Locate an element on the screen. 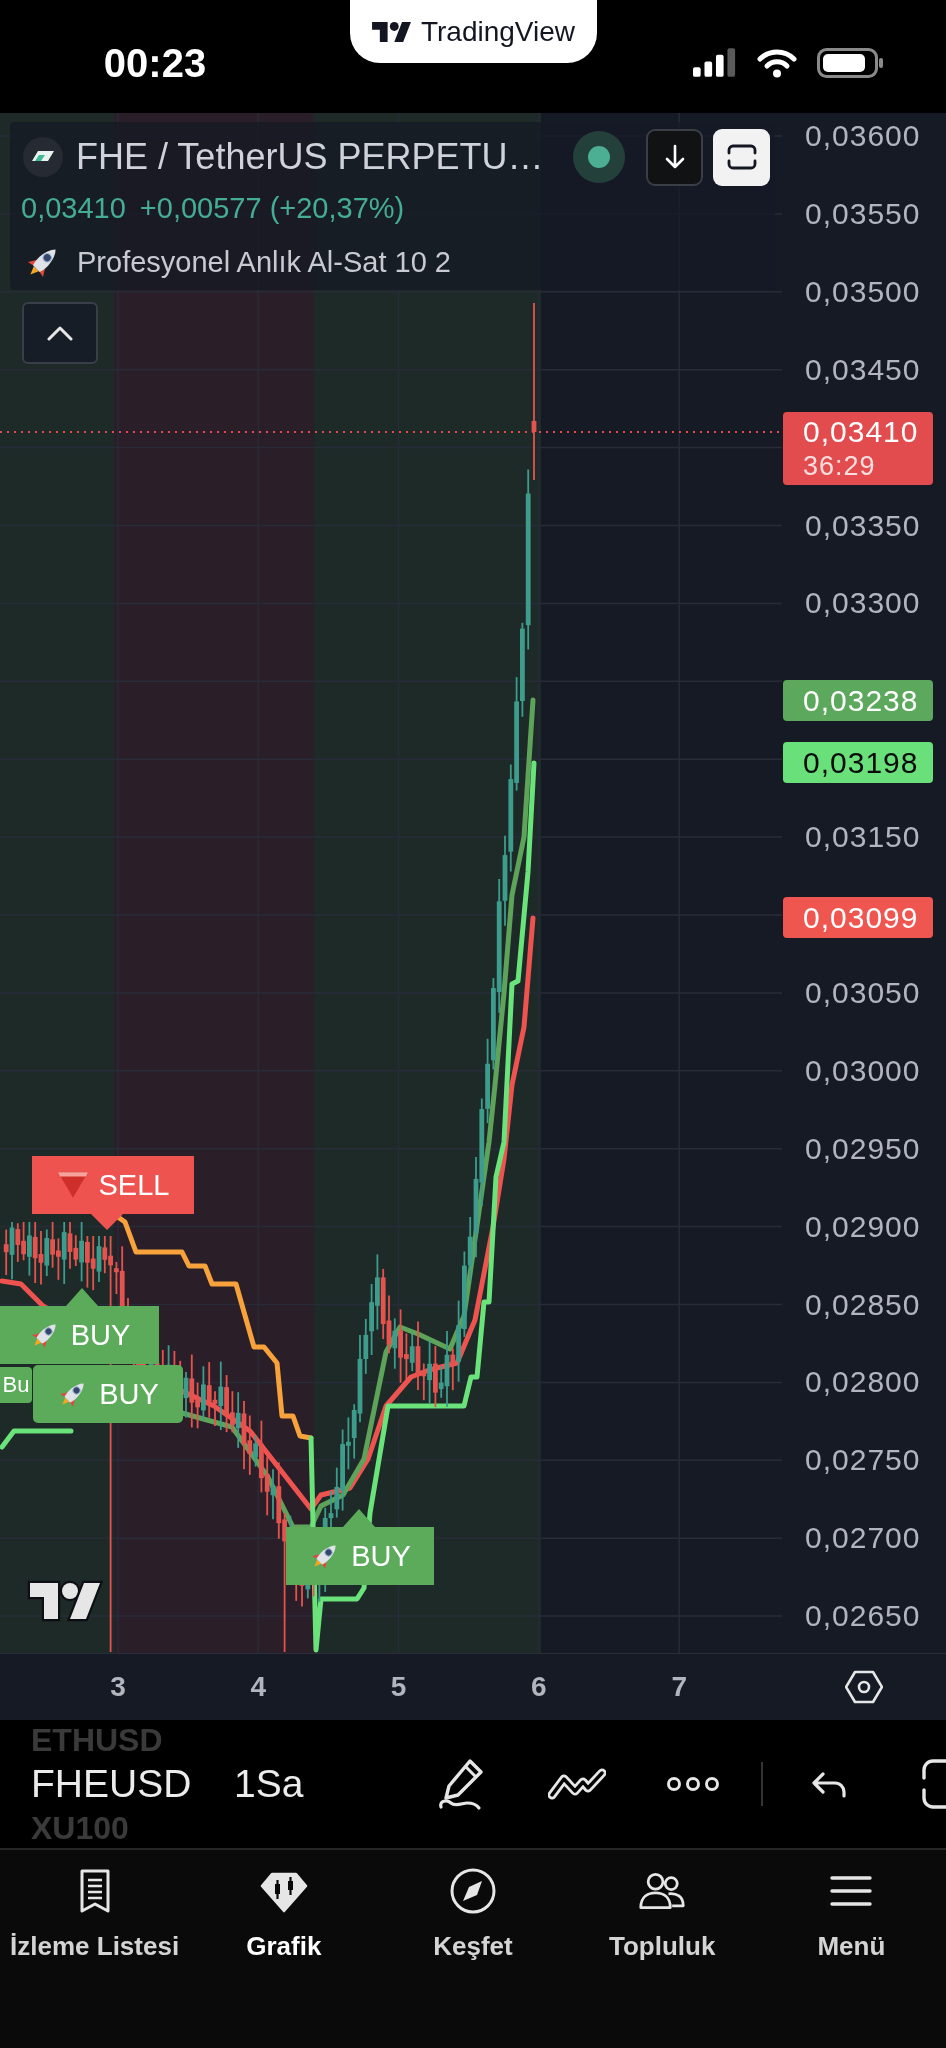 The height and width of the screenshot is (2048, 946). chevron-up-icon is located at coordinates (60, 333).